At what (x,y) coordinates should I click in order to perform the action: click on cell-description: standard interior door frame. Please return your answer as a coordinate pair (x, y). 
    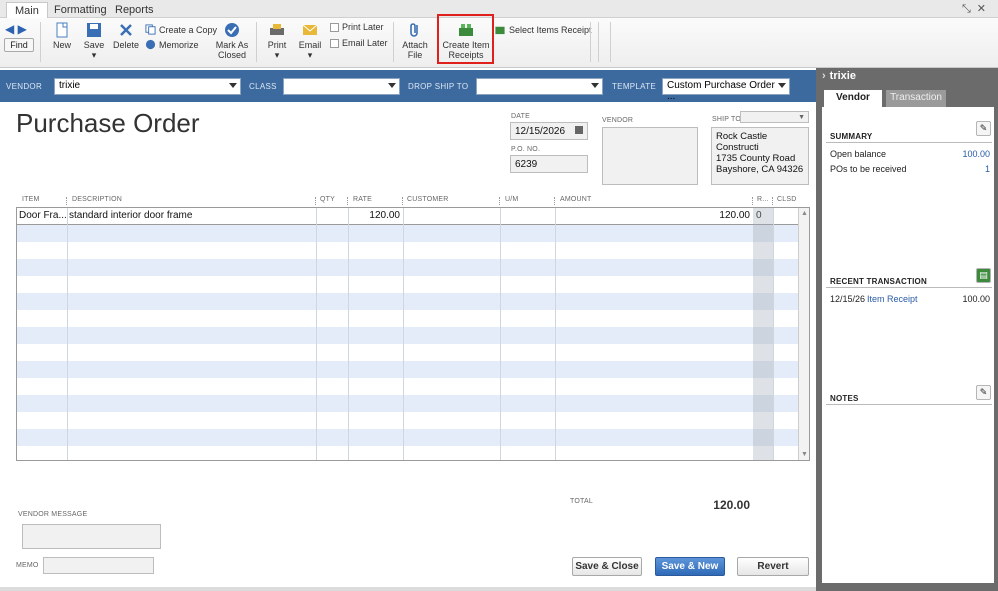
    Looking at the image, I should click on (130, 215).